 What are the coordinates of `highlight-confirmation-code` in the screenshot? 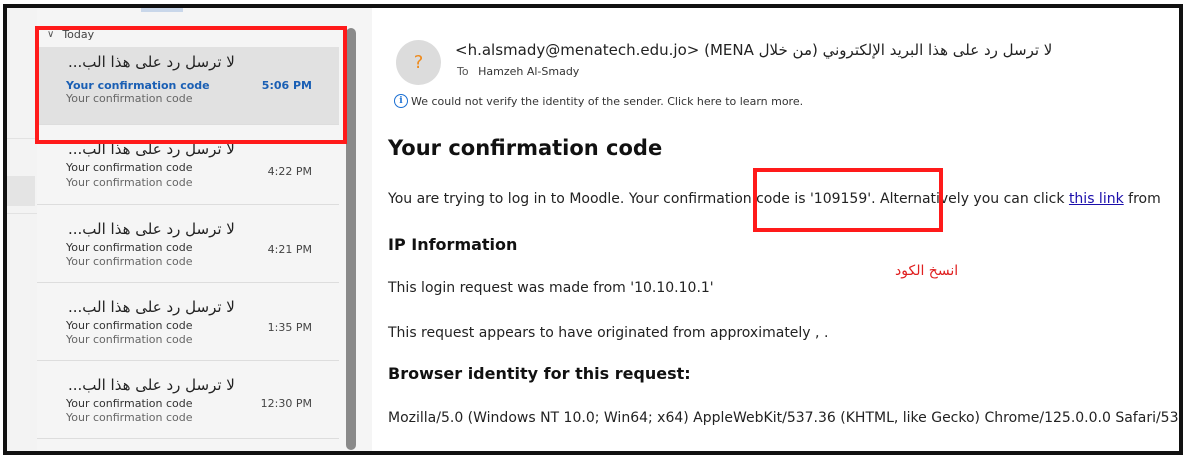 It's located at (848, 200).